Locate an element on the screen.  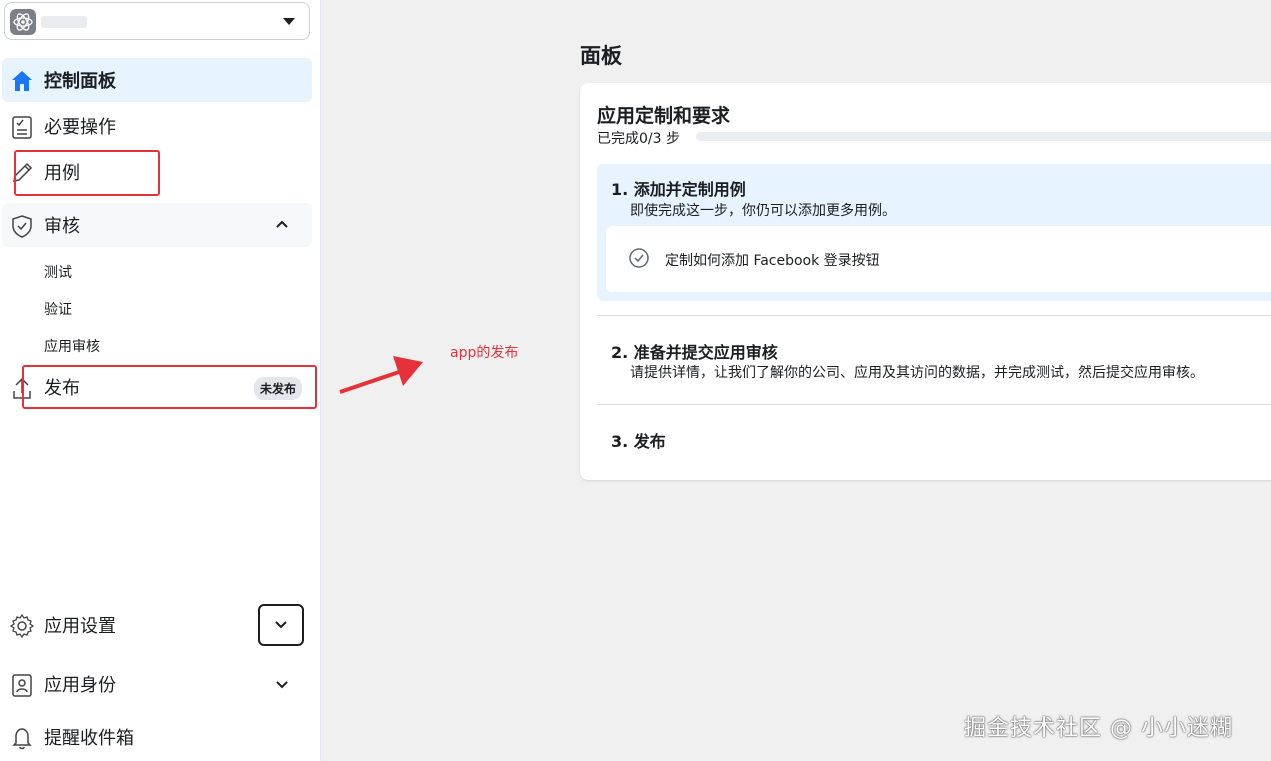
sidebar-subitem-app-review: 应用审核 is located at coordinates (72, 346).